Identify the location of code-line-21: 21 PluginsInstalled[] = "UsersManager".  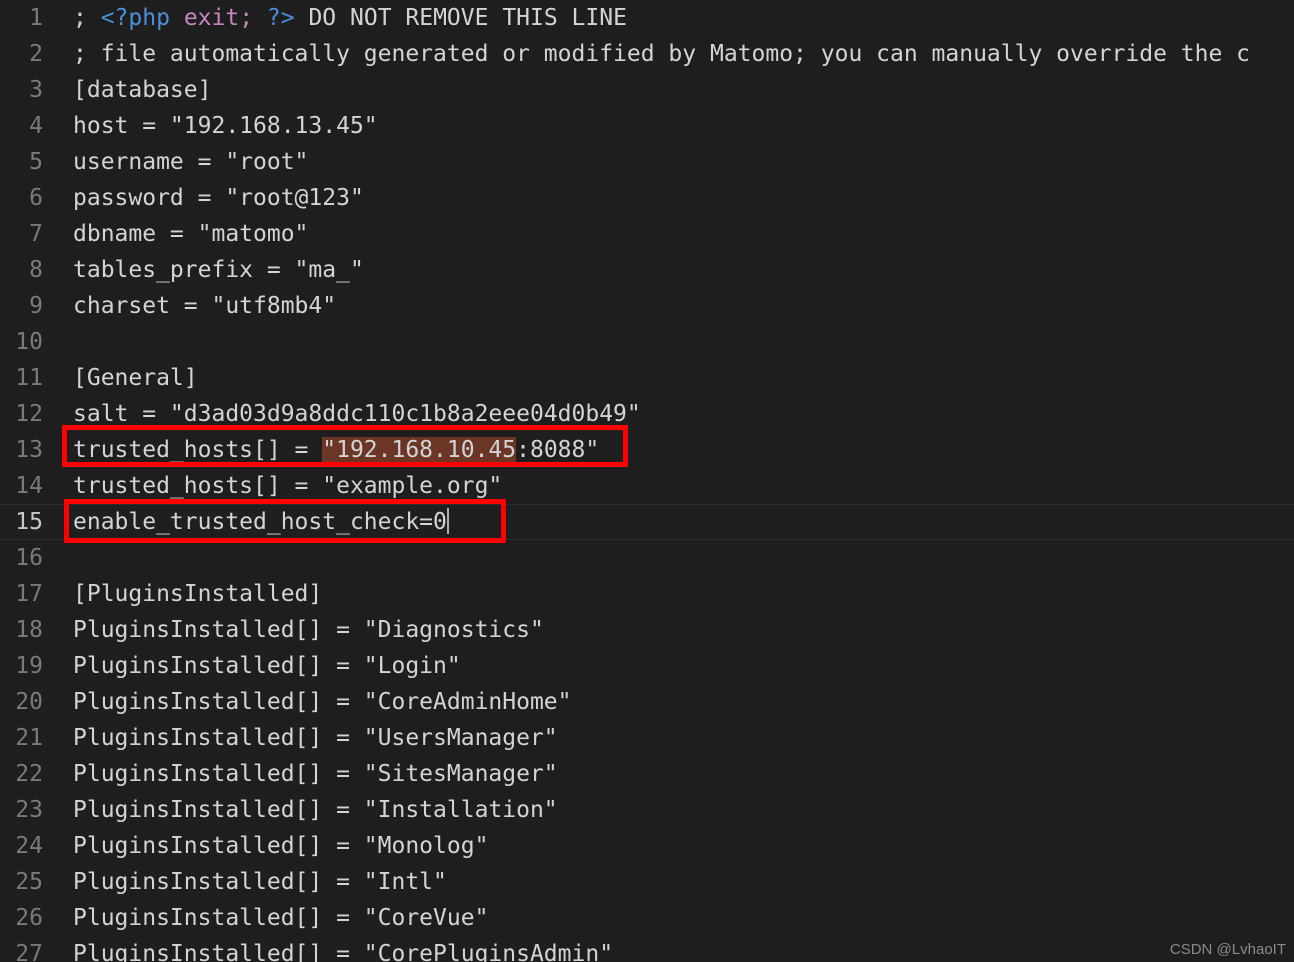
(647, 738).